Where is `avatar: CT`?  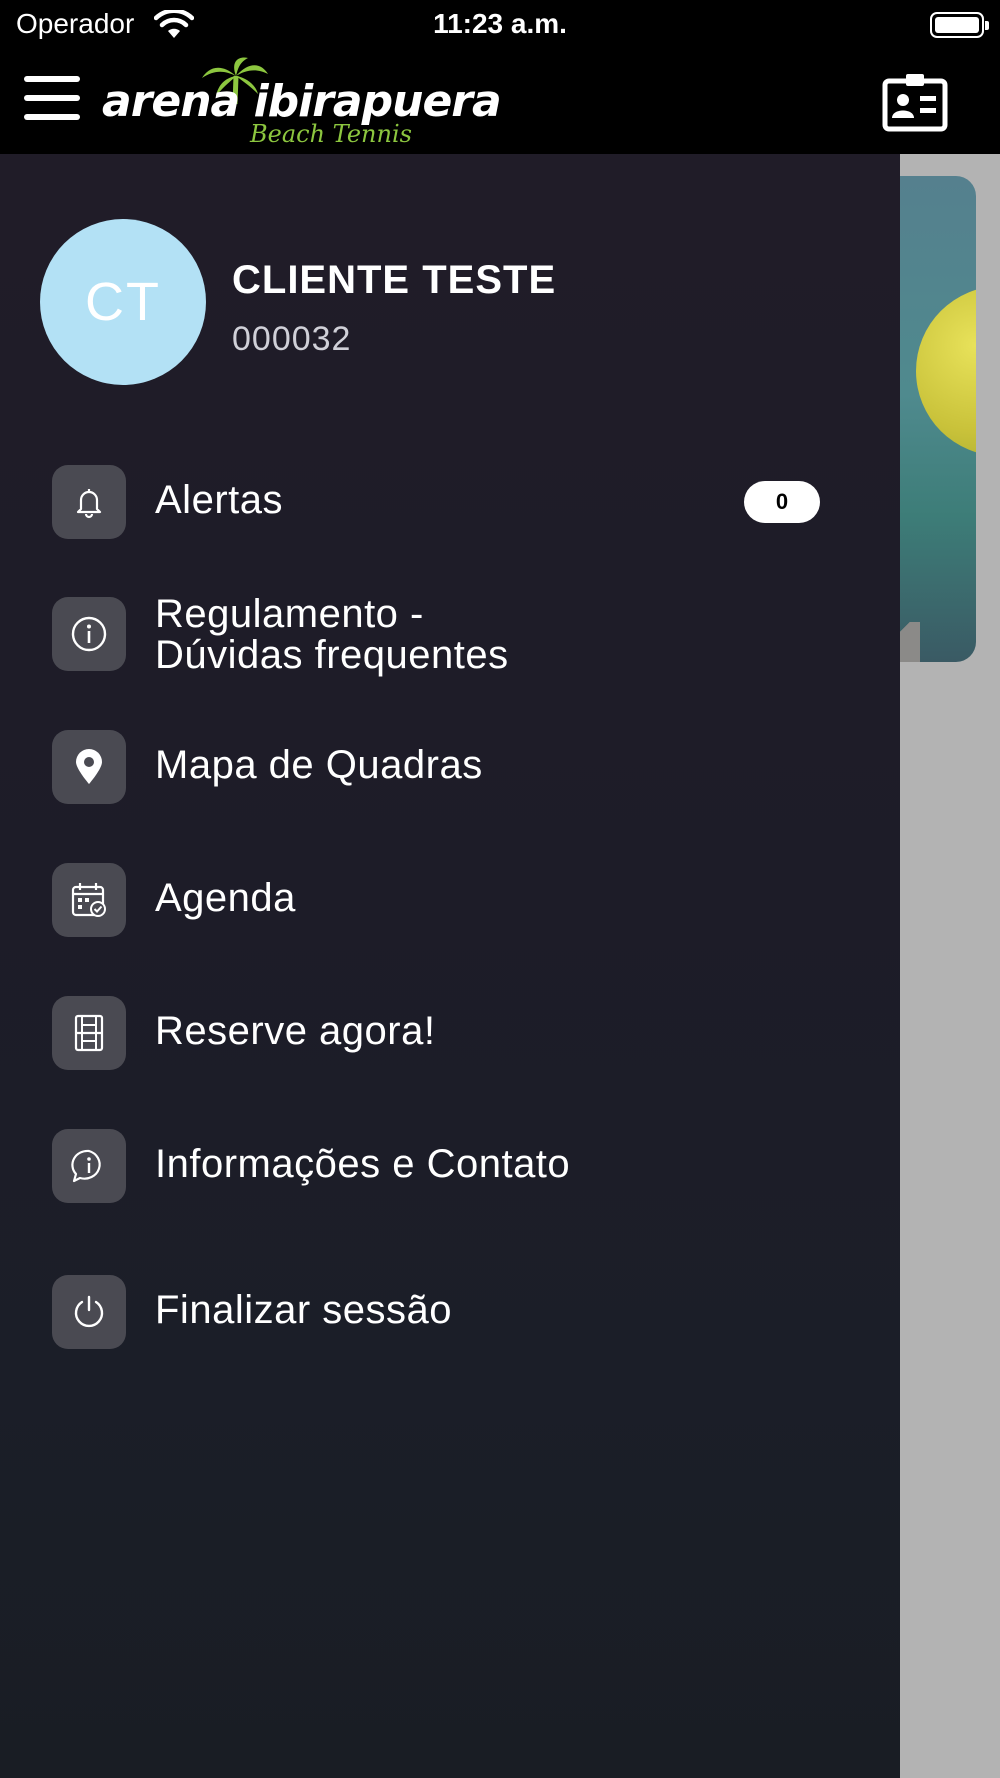
avatar: CT is located at coordinates (123, 302).